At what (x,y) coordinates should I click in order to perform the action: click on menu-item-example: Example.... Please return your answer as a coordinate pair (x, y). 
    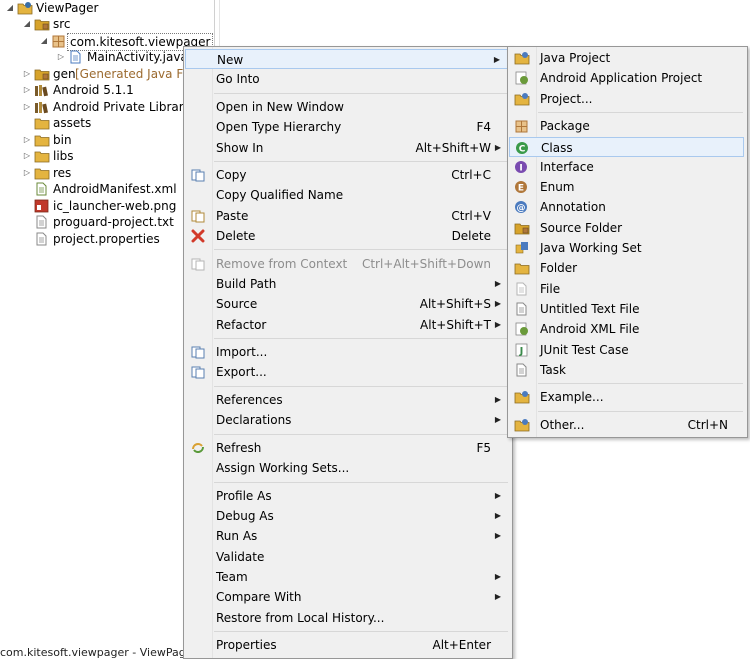
    Looking at the image, I should click on (626, 397).